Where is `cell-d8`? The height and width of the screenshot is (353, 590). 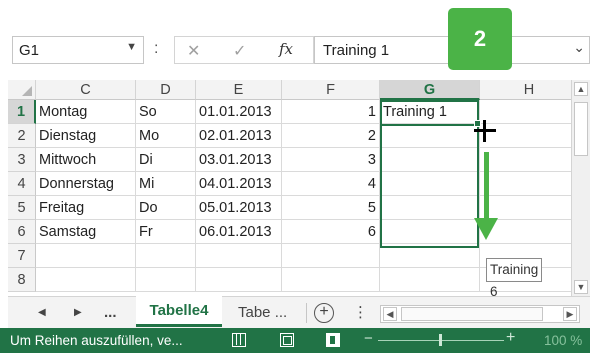 cell-d8 is located at coordinates (166, 280).